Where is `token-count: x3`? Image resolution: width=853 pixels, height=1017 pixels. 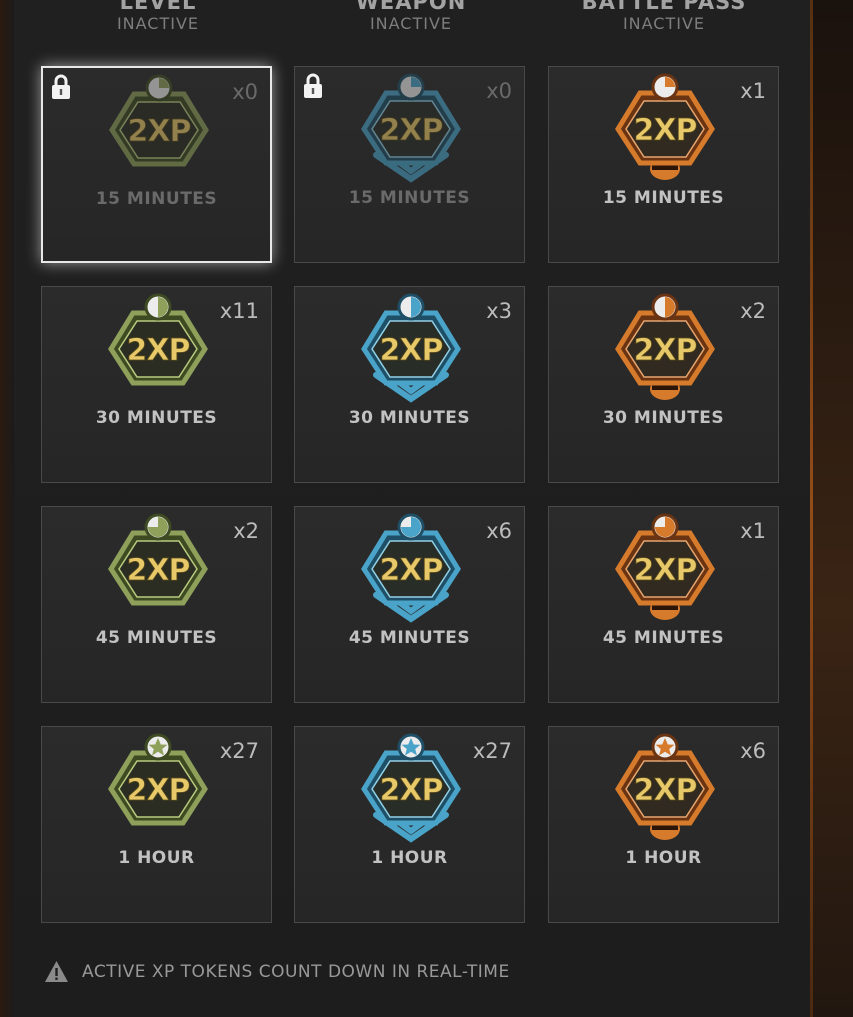
token-count: x3 is located at coordinates (499, 311).